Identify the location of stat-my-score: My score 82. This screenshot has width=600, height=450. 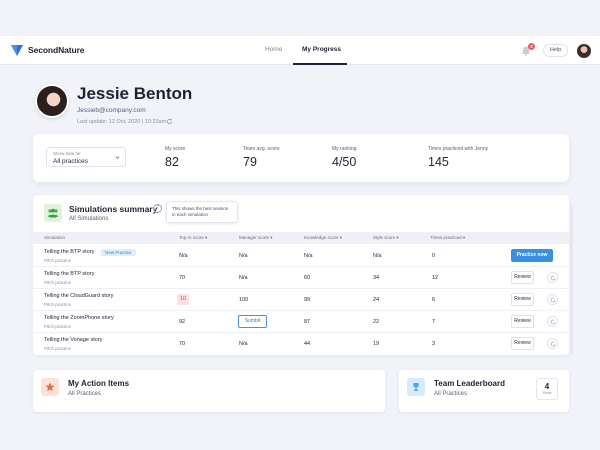
(175, 157).